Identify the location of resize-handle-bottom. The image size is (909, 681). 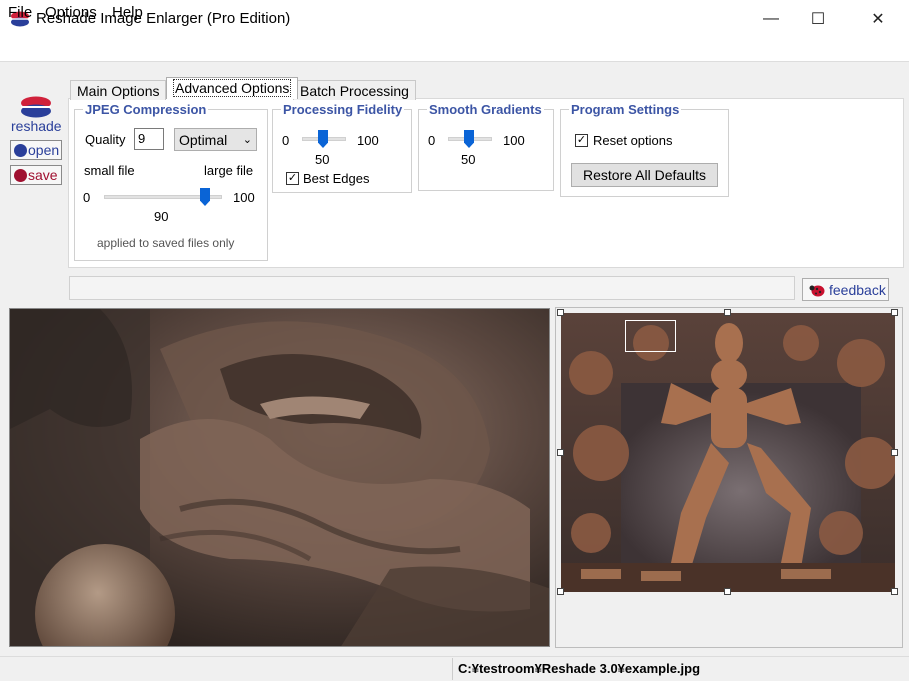
(727, 591).